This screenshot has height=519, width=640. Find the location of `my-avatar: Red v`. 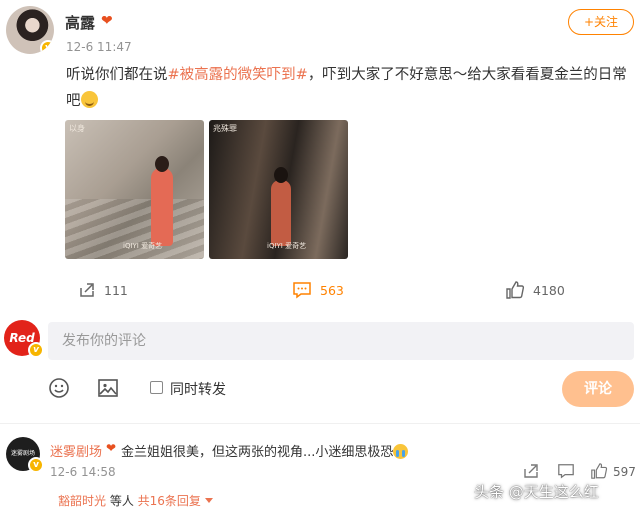

my-avatar: Red v is located at coordinates (24, 339).